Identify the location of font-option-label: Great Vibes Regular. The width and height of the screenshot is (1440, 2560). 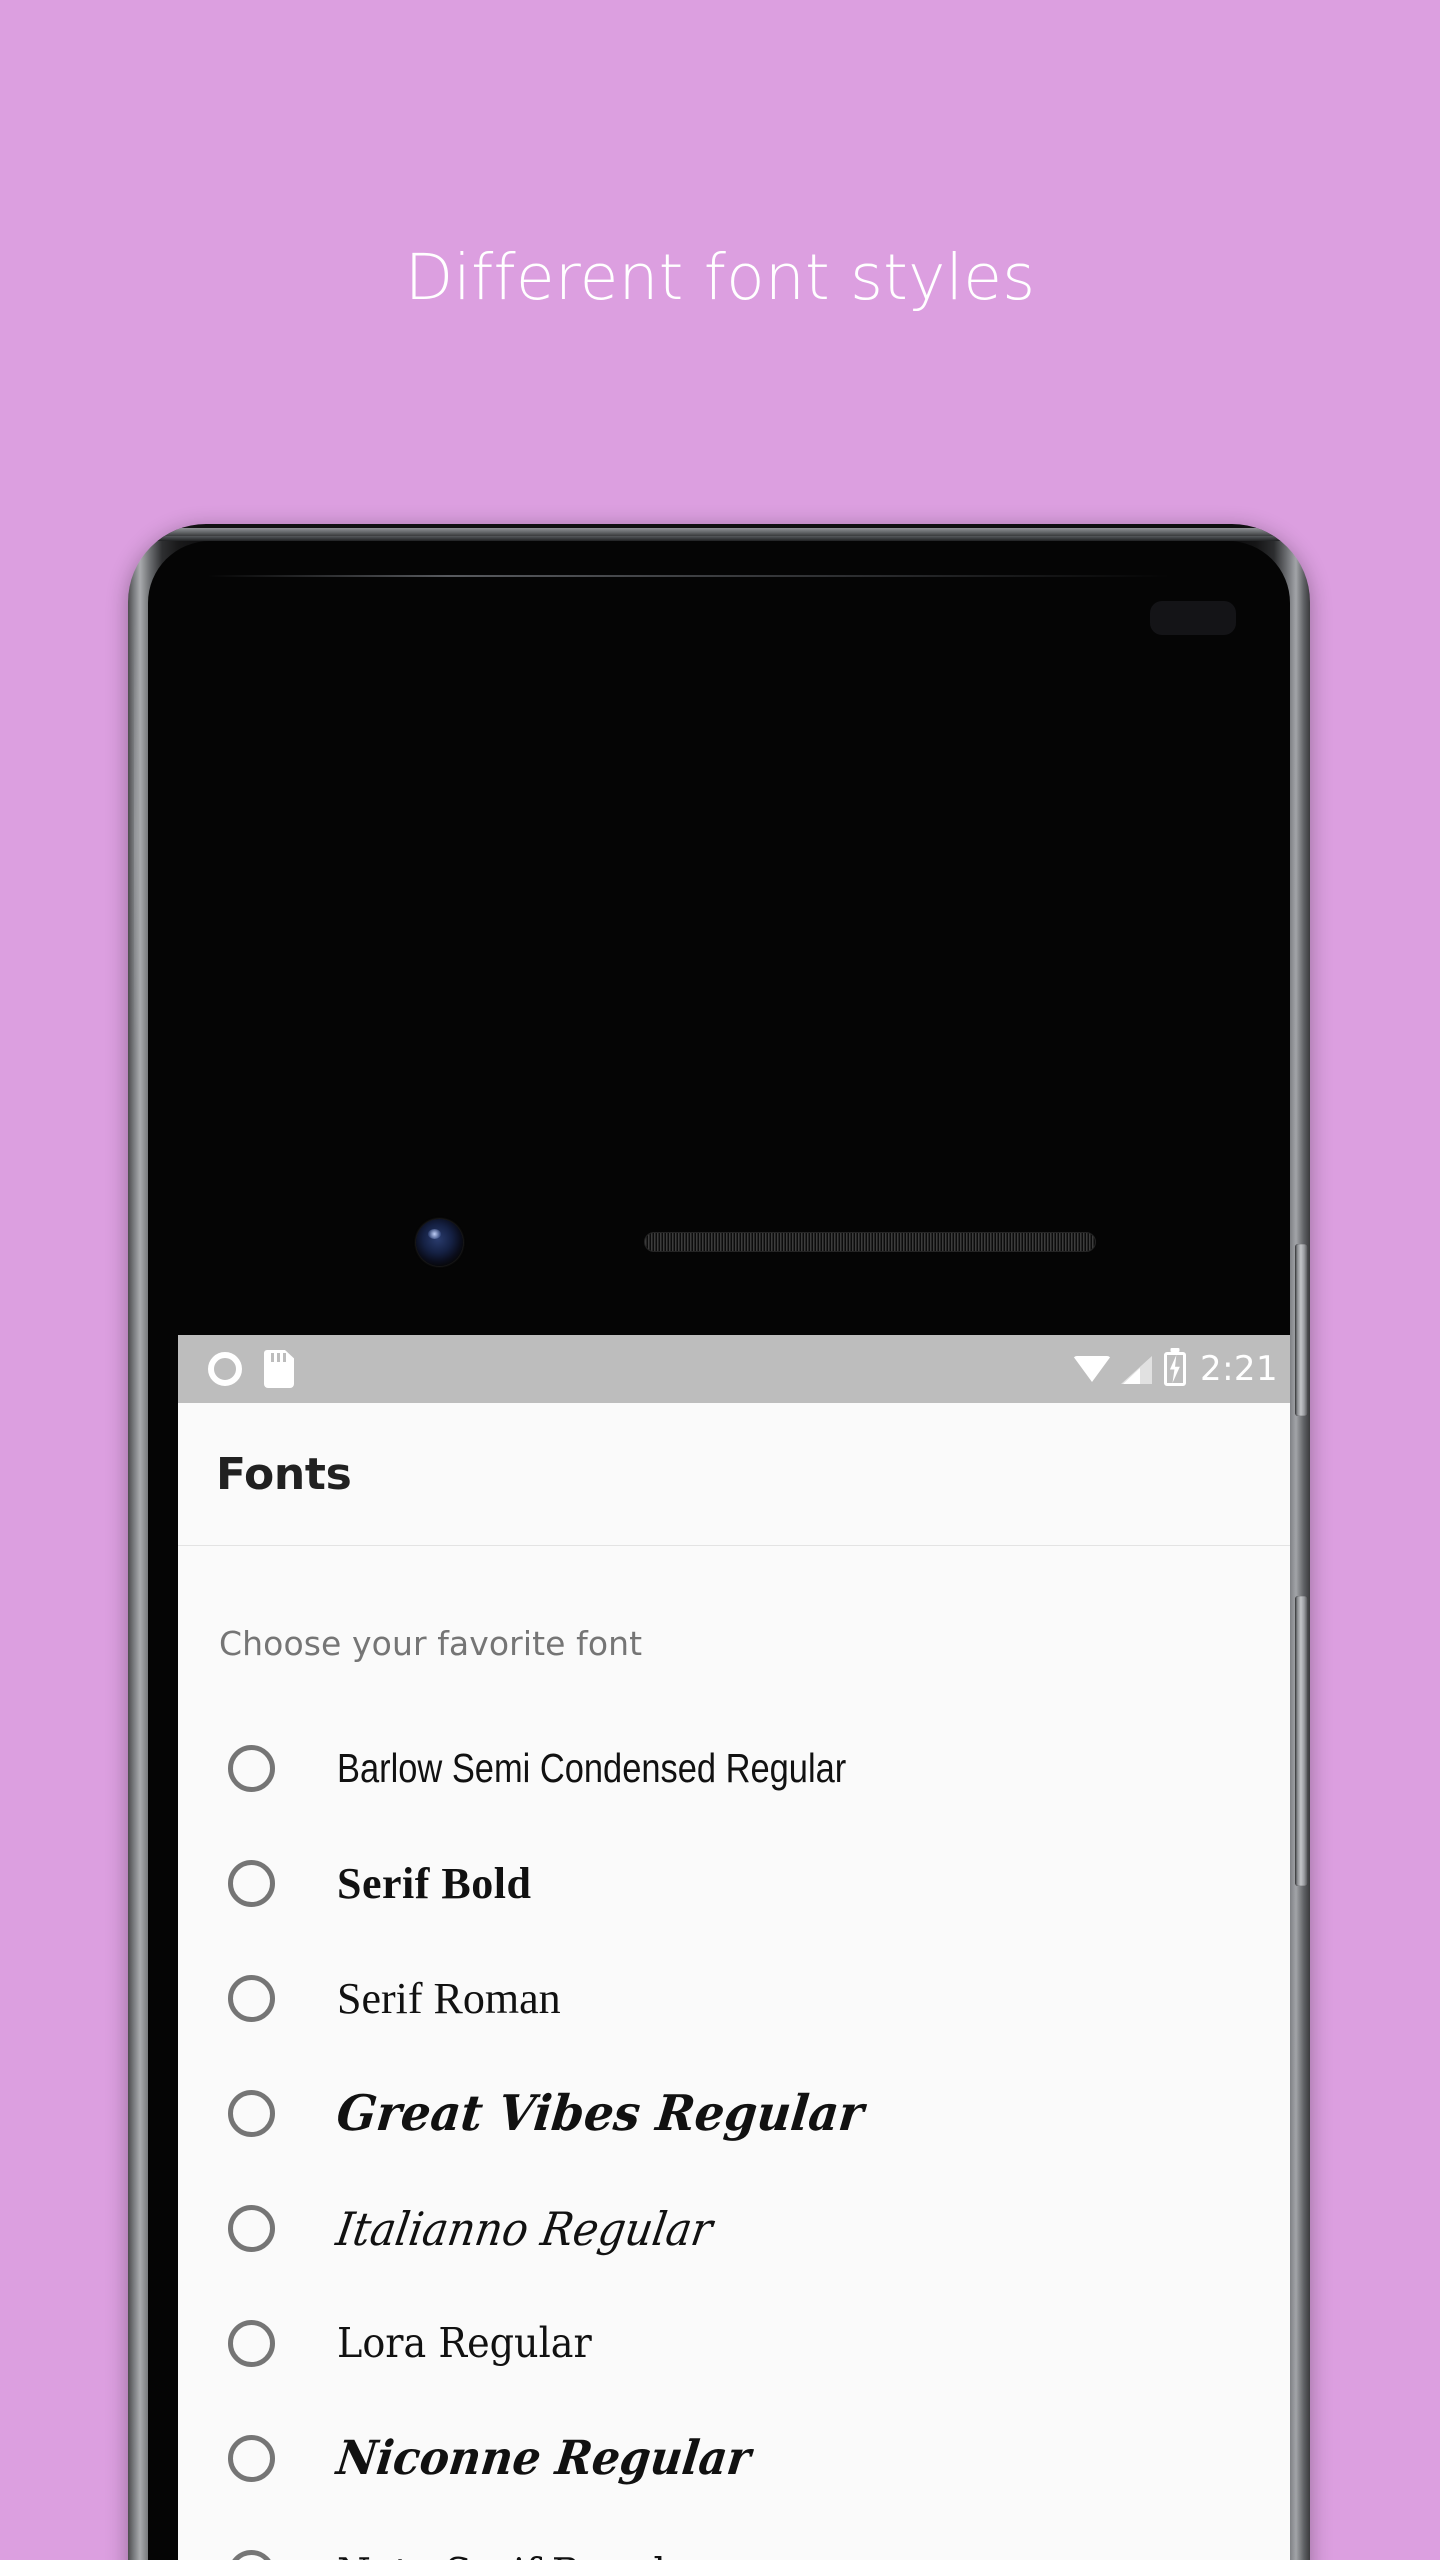
(600, 2113).